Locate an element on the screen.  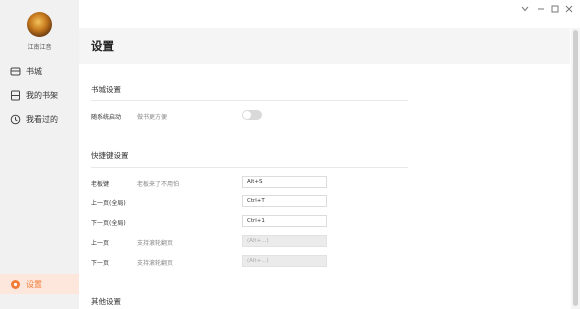
scrollbar-thumb is located at coordinates (575, 168).